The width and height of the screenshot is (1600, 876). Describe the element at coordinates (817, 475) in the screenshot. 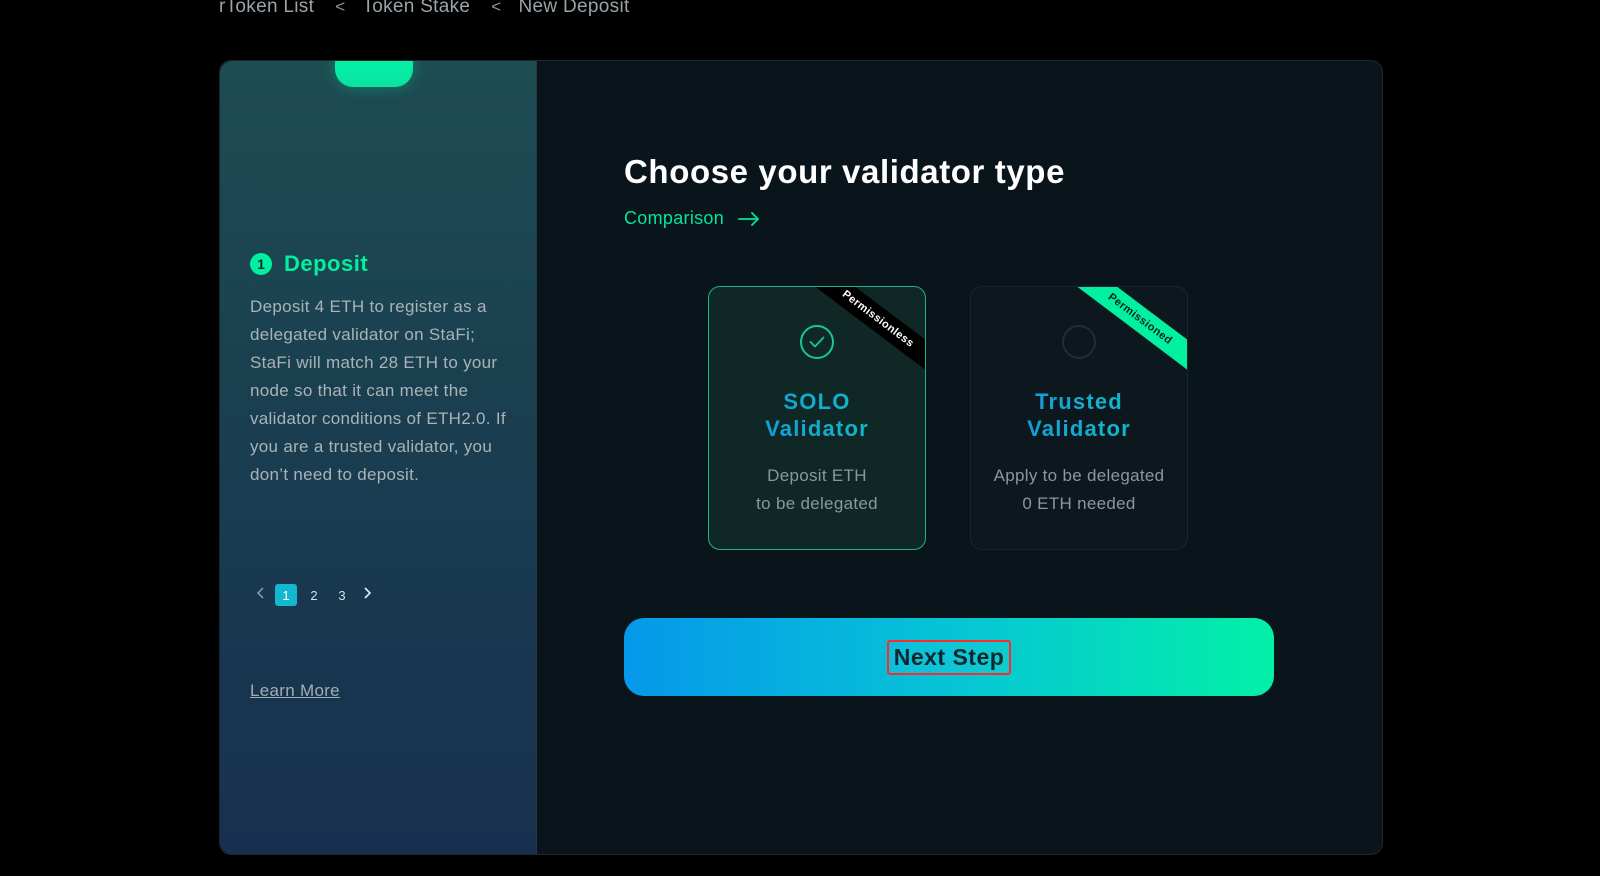

I see `card-desc-line1: Deposit ETH` at that location.